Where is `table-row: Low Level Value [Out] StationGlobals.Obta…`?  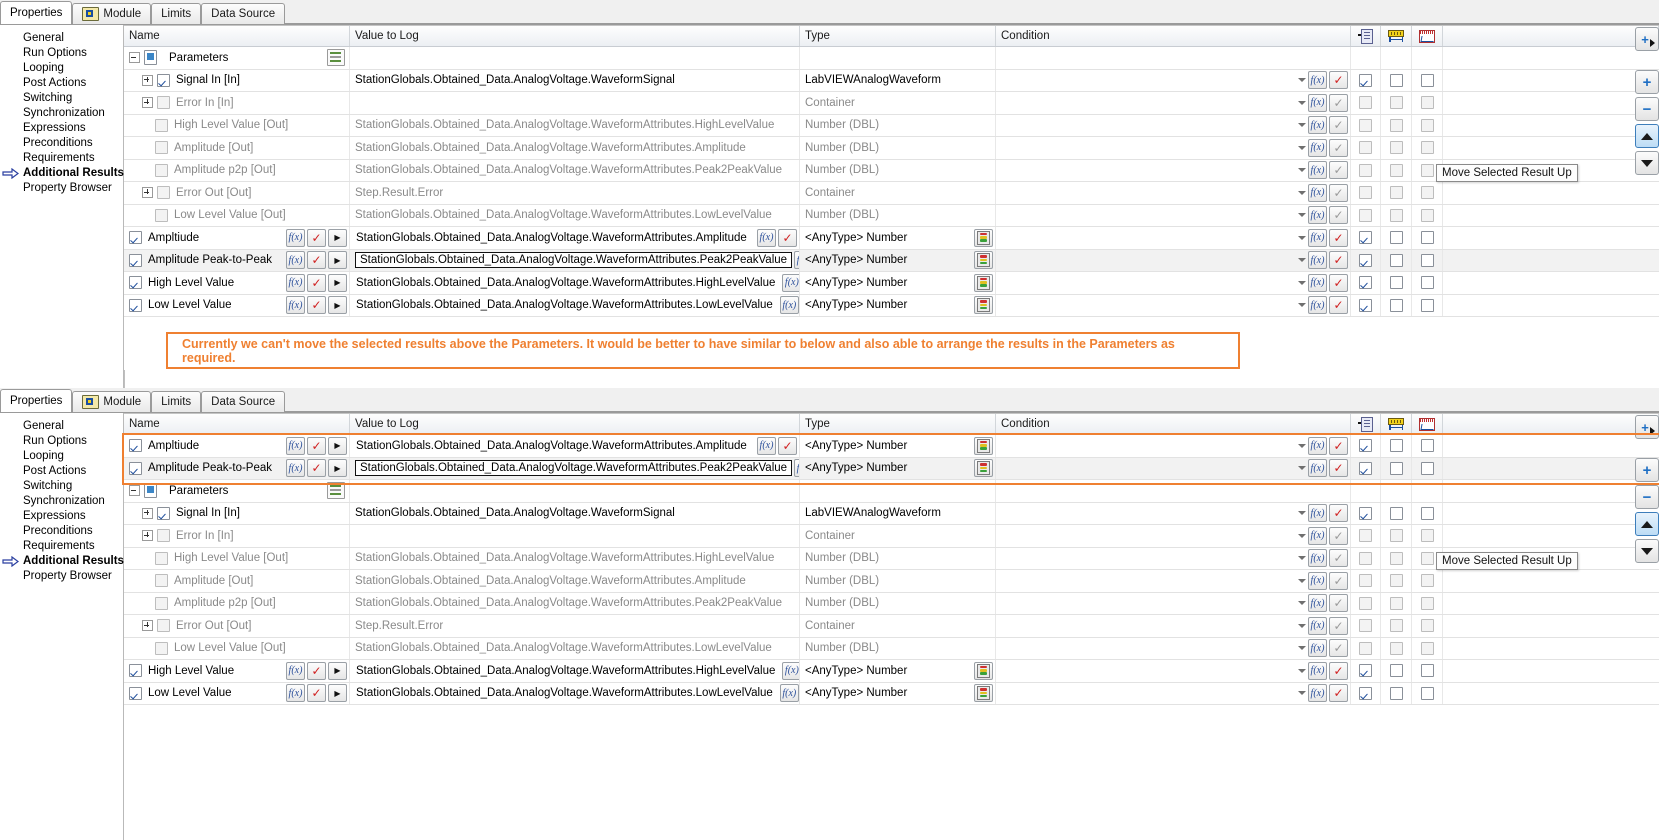 table-row: Low Level Value [Out] StationGlobals.Obta… is located at coordinates (891, 215).